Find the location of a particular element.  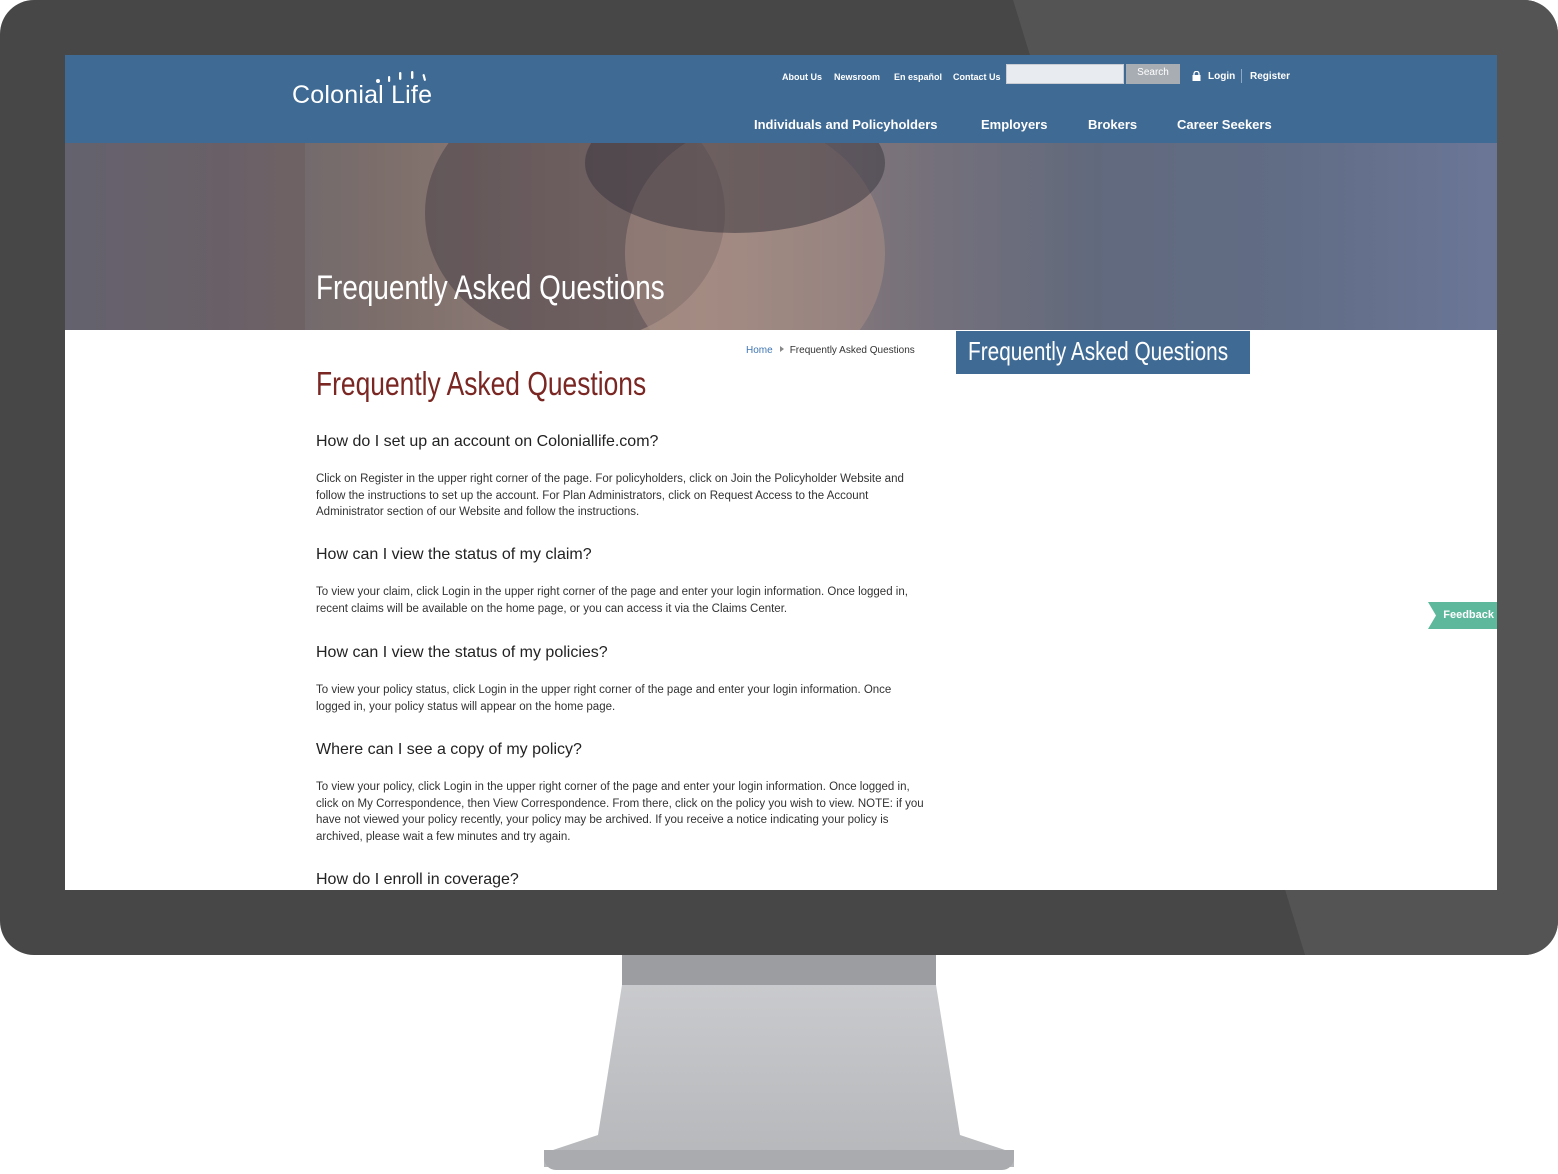

lock-icon is located at coordinates (1196, 76).